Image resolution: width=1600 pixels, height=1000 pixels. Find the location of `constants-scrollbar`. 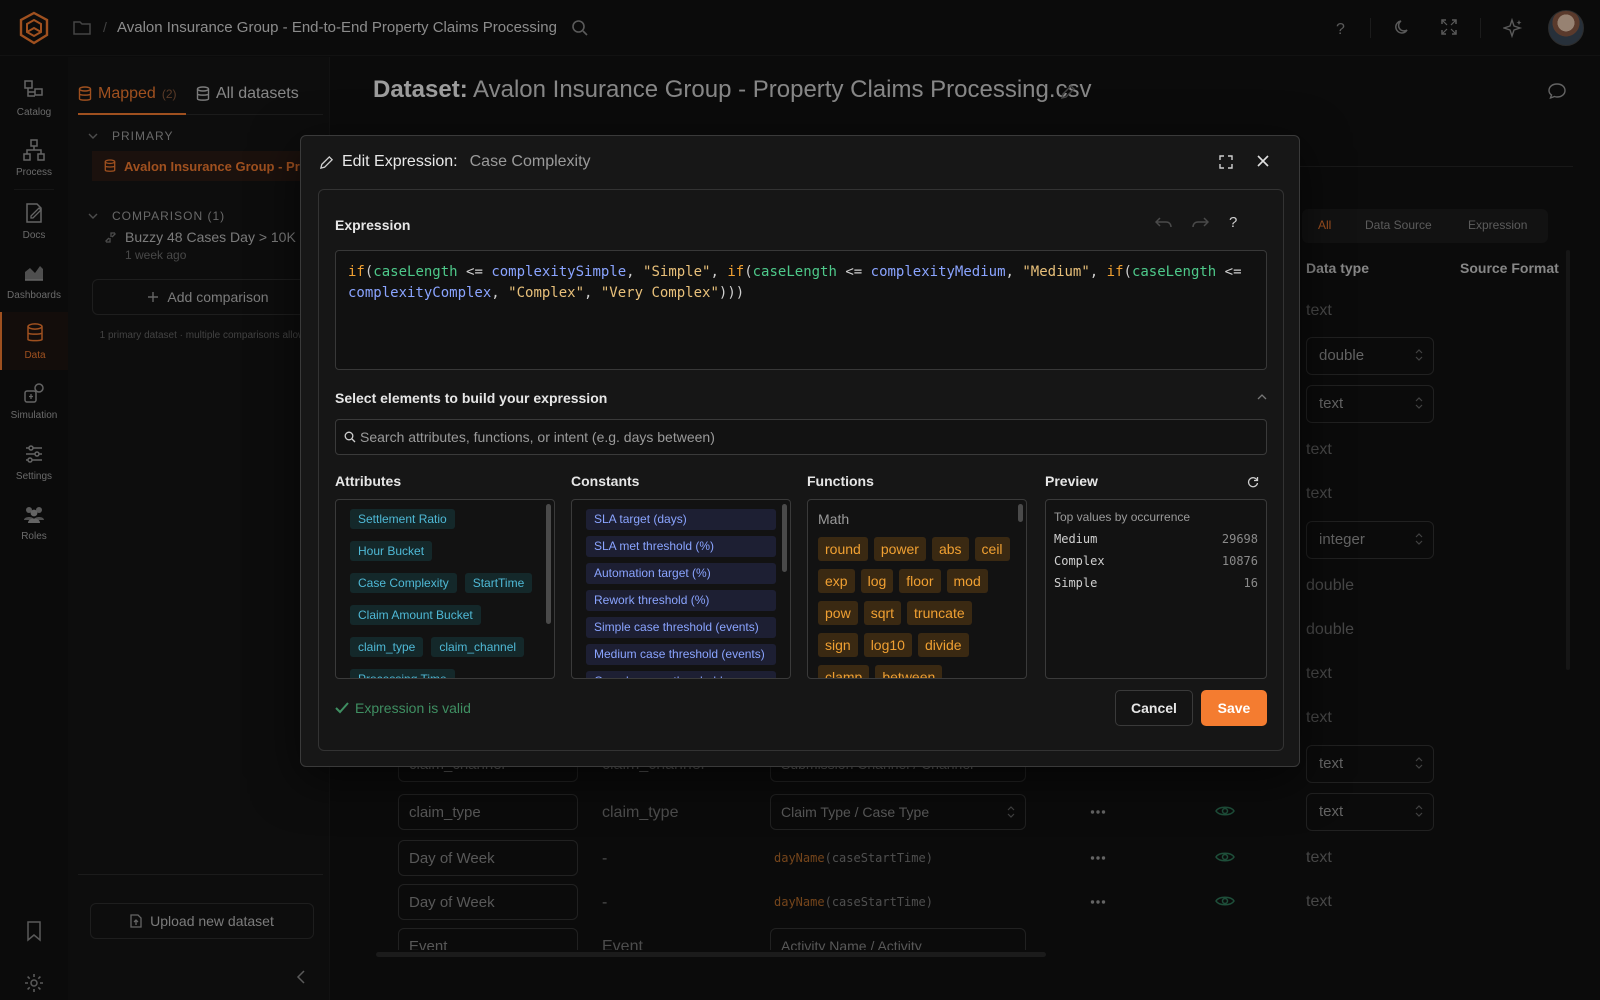

constants-scrollbar is located at coordinates (784, 538).